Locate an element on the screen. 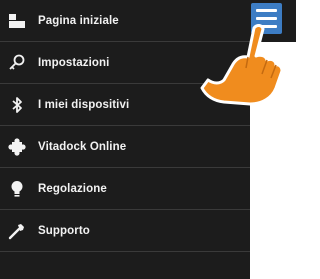 This screenshot has height=279, width=320. settings-key-icon is located at coordinates (17, 63).